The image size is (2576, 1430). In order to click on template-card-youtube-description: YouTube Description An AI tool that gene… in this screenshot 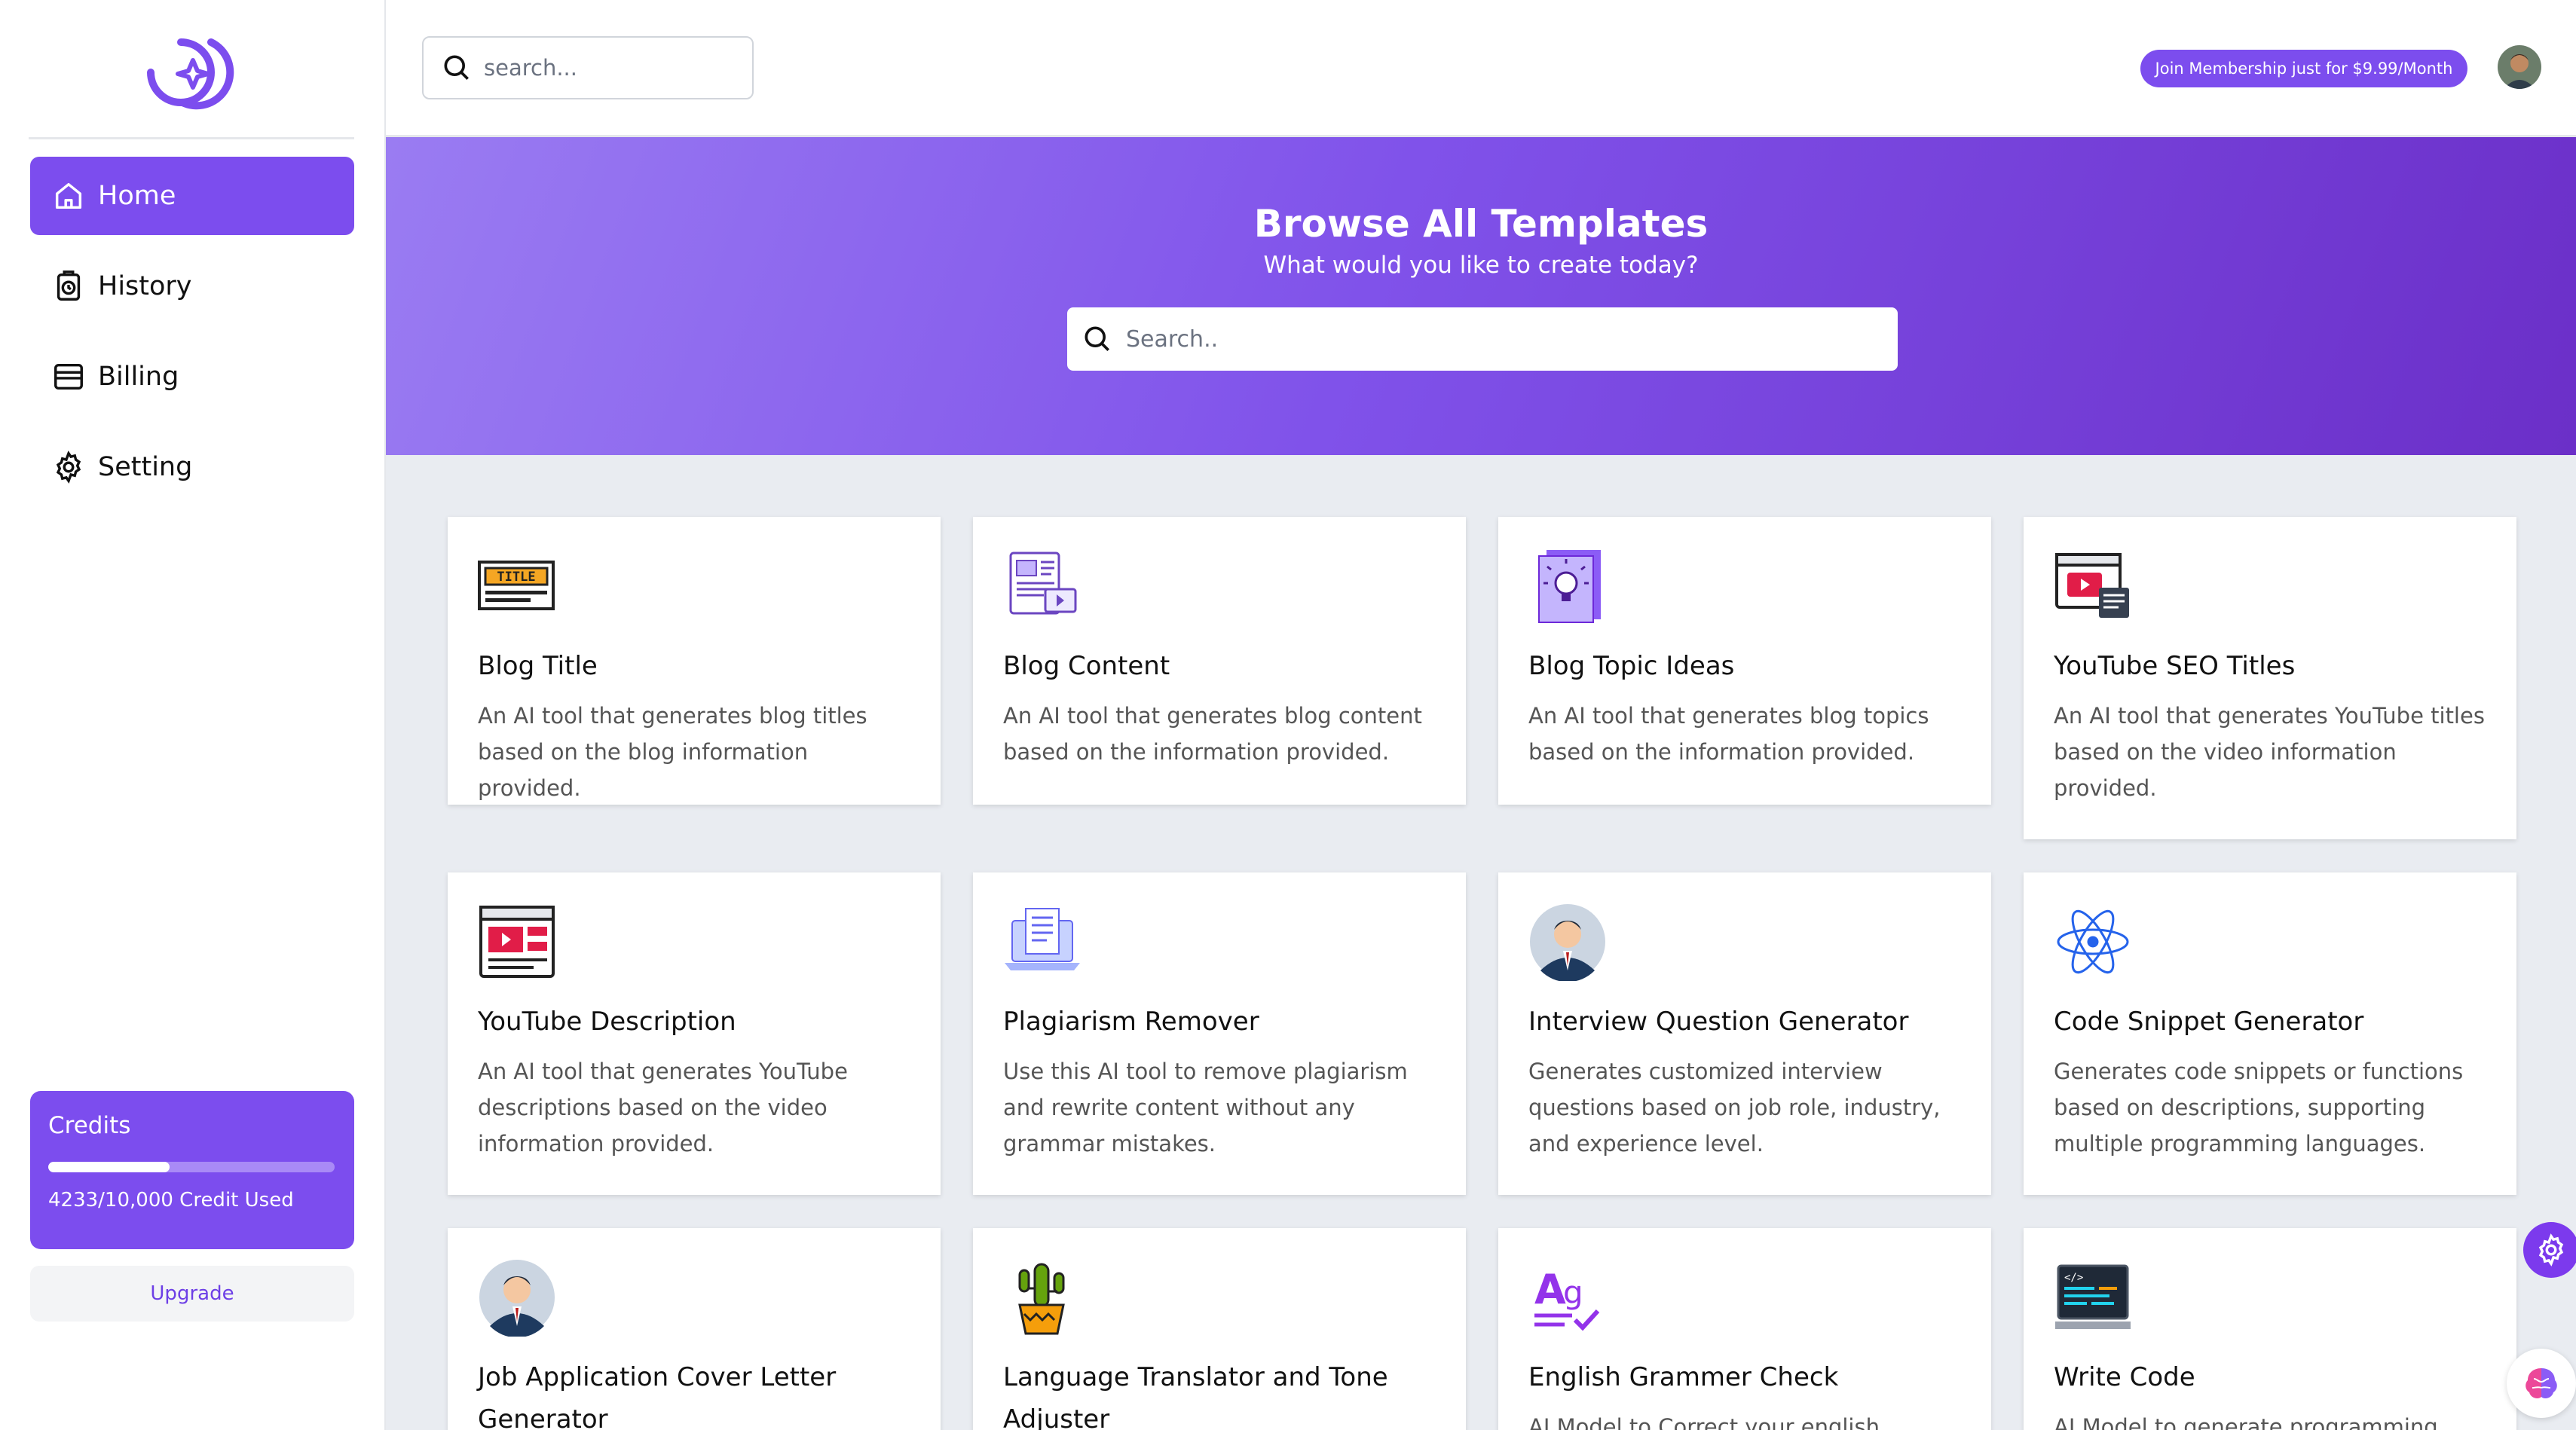, I will do `click(694, 1033)`.